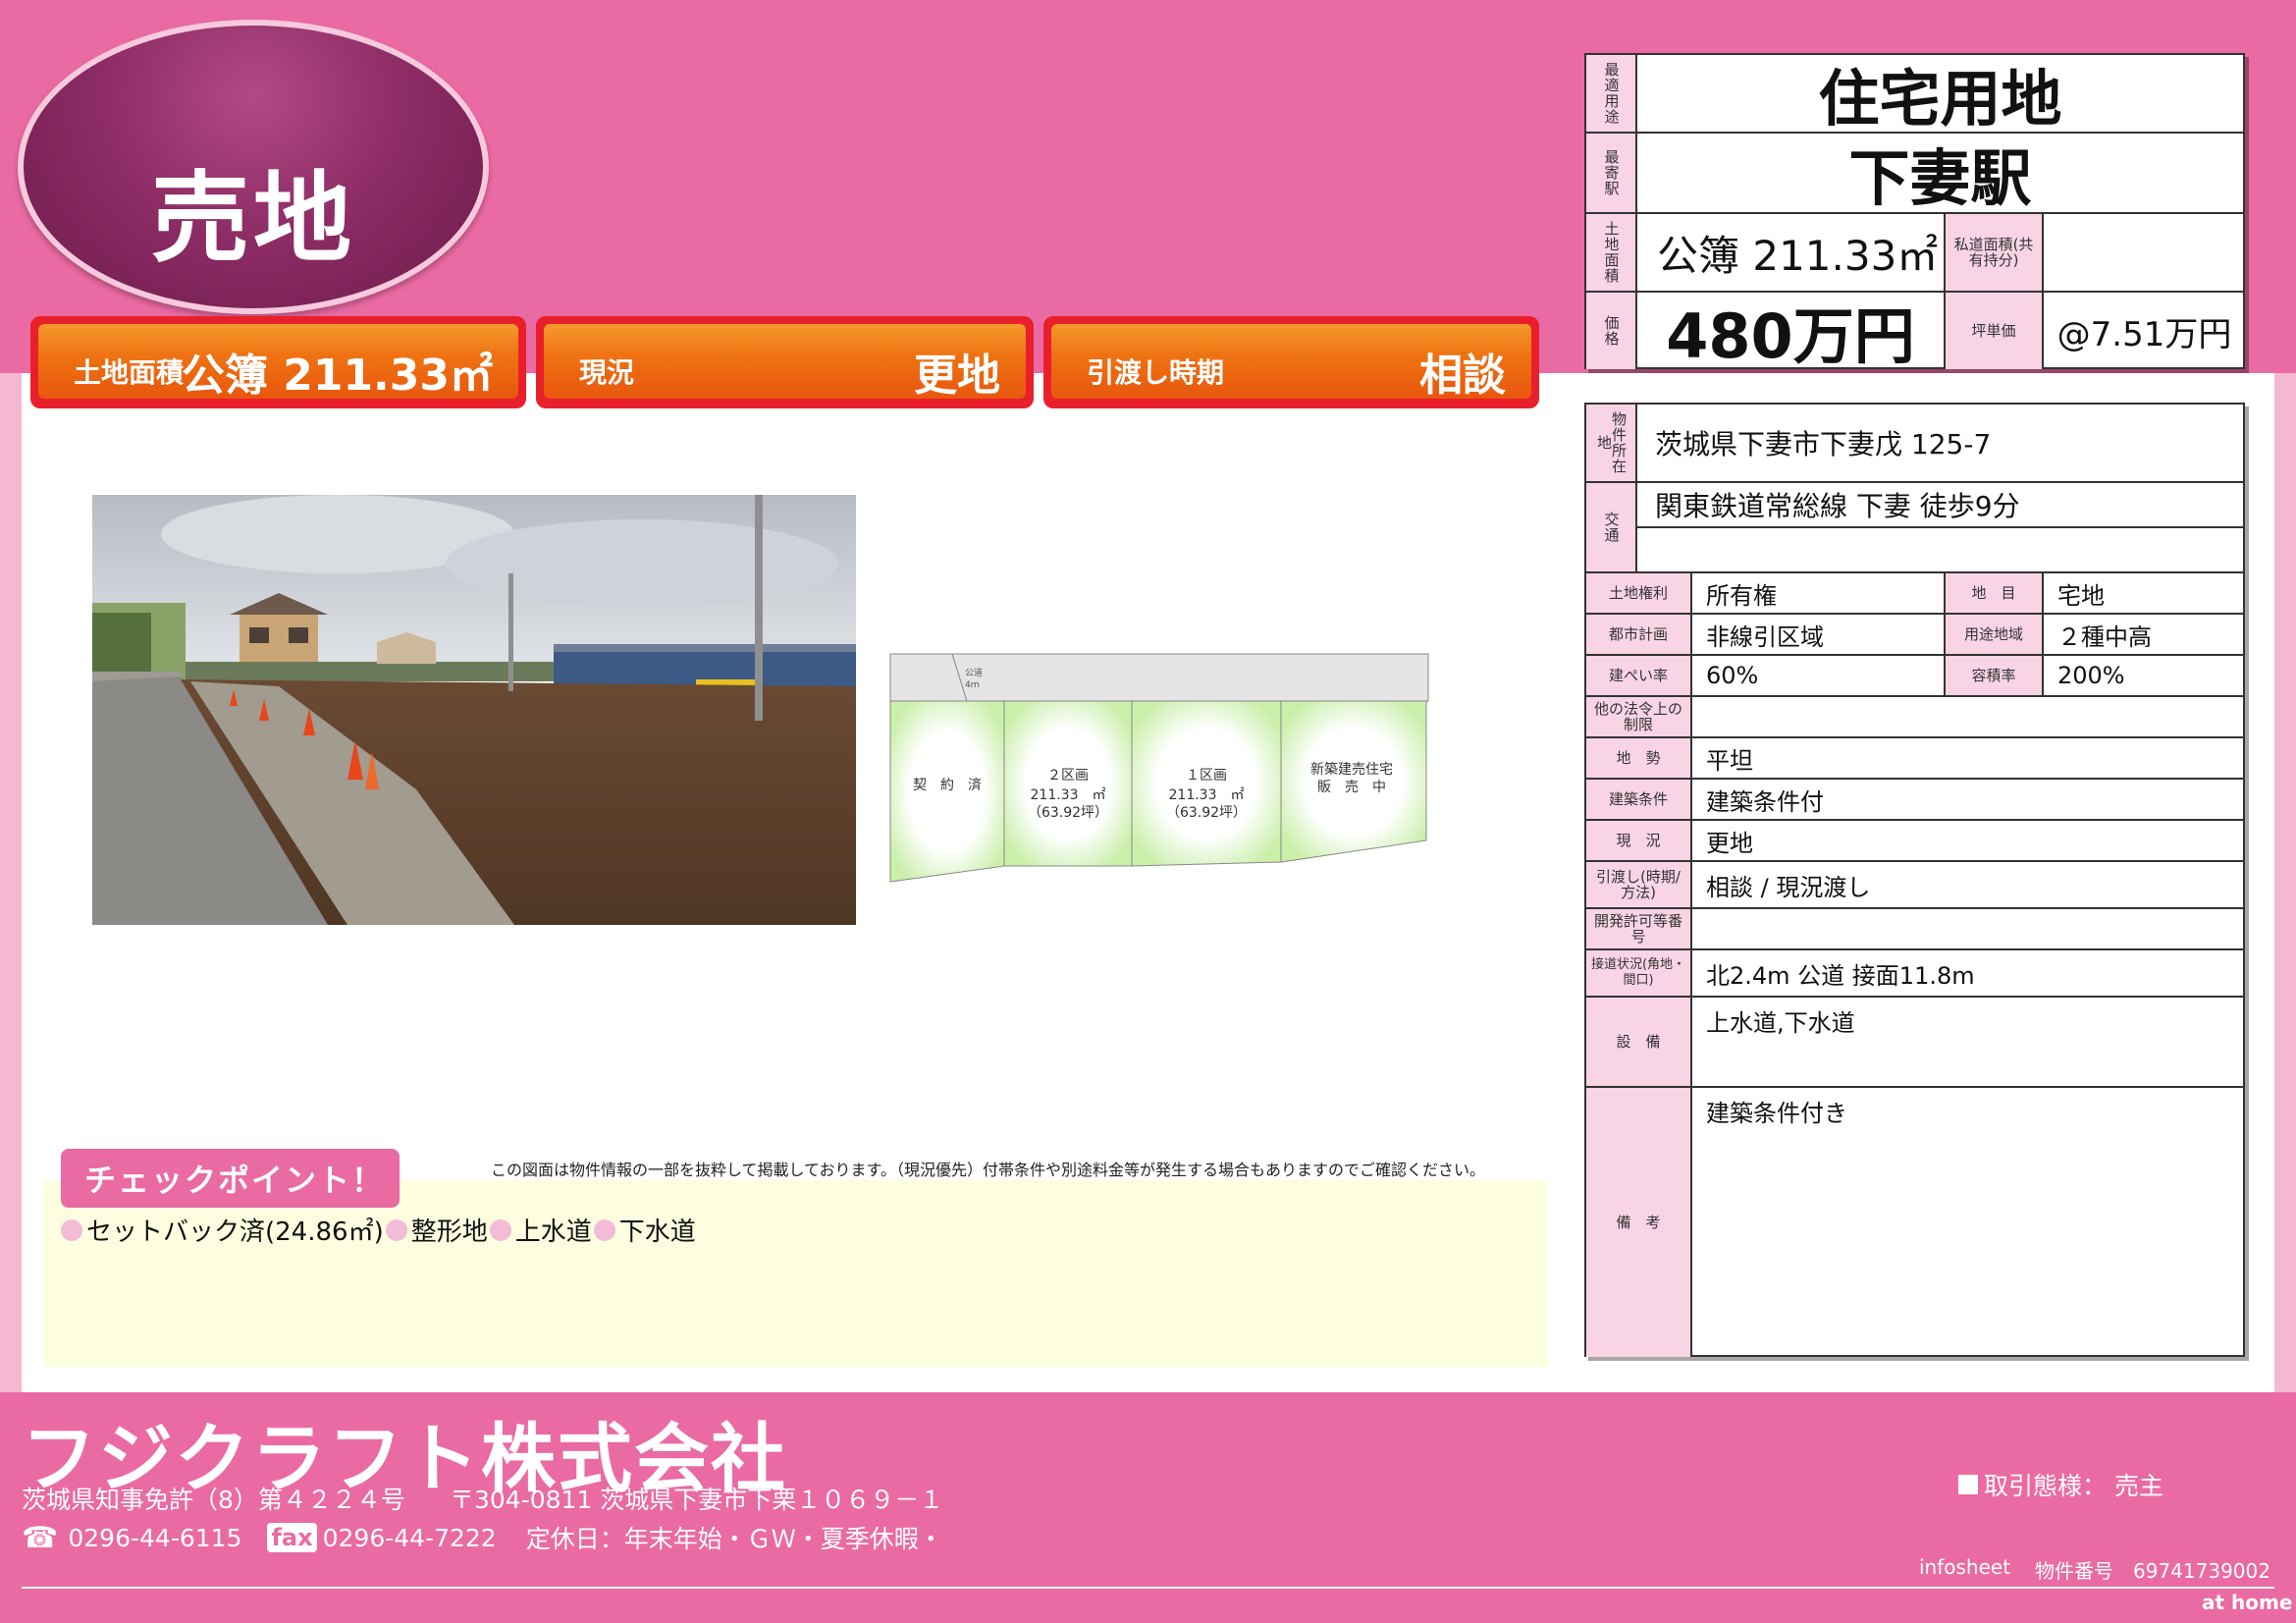  Describe the element at coordinates (1291, 362) in the screenshot. I see `summary-handover: 引渡し時期 相談` at that location.